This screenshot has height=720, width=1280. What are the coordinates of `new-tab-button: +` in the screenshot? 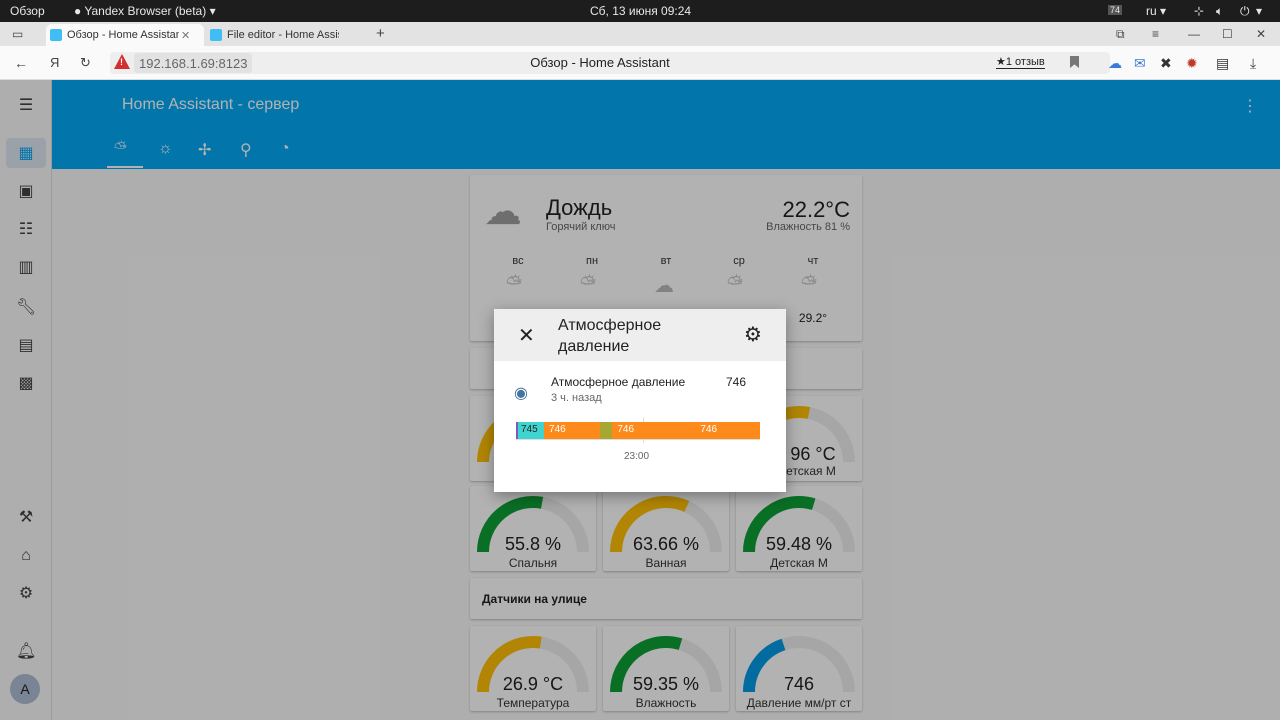 It's located at (380, 33).